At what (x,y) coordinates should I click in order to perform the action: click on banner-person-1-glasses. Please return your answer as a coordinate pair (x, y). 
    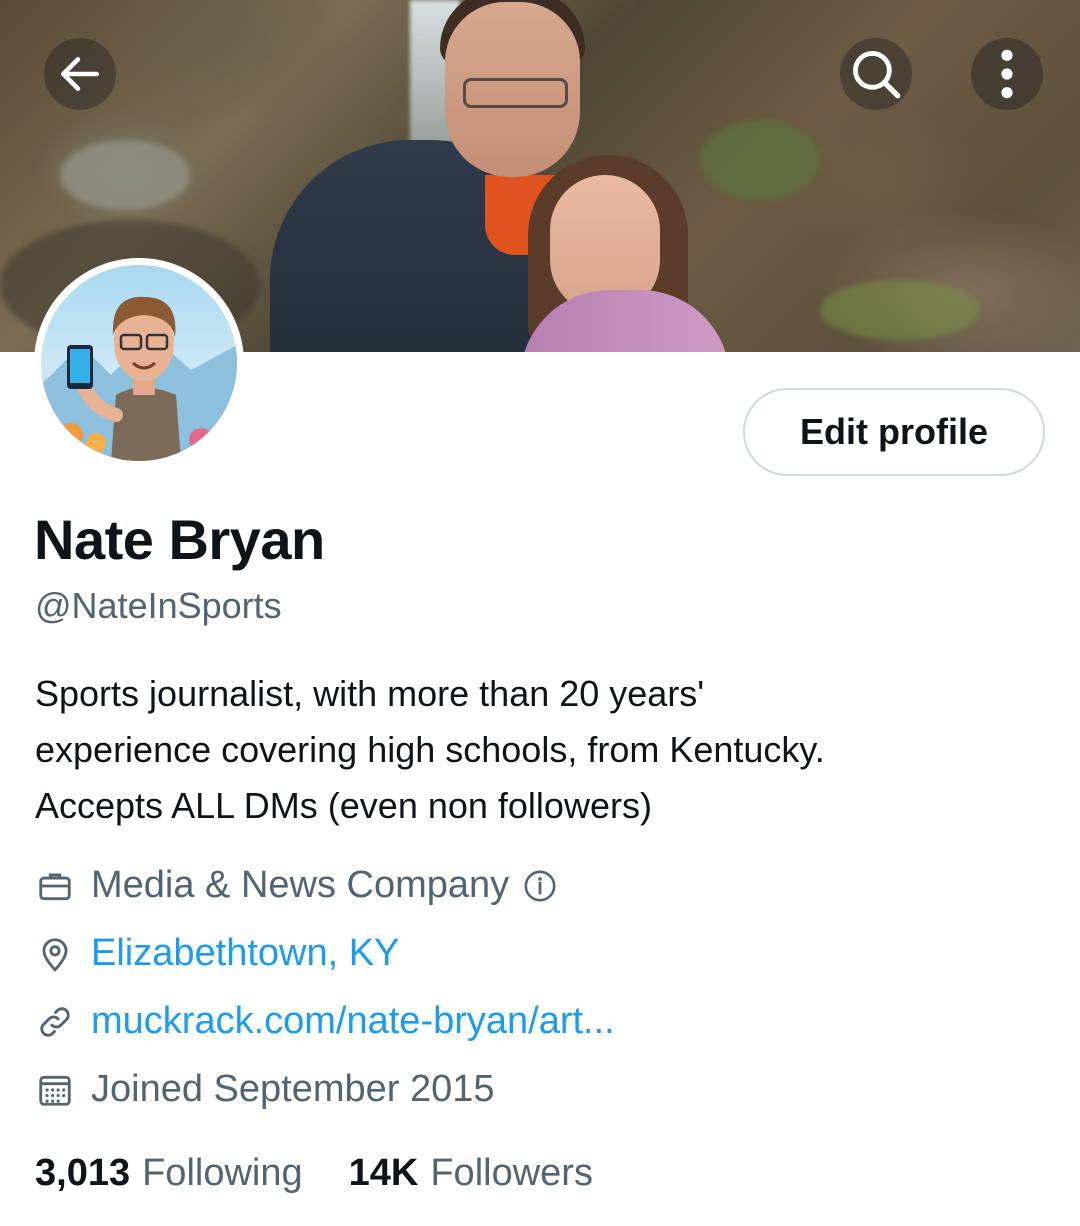
    Looking at the image, I should click on (515, 93).